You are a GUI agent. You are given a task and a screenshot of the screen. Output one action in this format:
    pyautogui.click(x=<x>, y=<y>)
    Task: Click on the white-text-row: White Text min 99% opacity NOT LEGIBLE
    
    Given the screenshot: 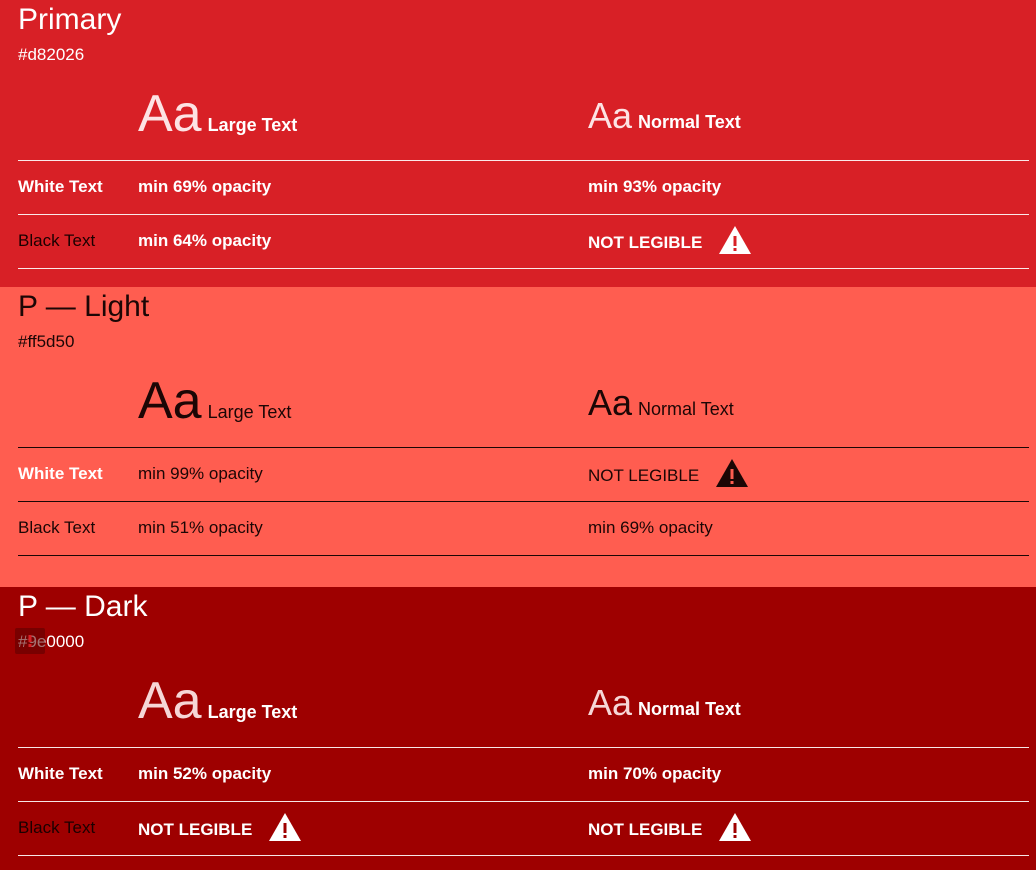 What is the action you would take?
    pyautogui.click(x=518, y=474)
    